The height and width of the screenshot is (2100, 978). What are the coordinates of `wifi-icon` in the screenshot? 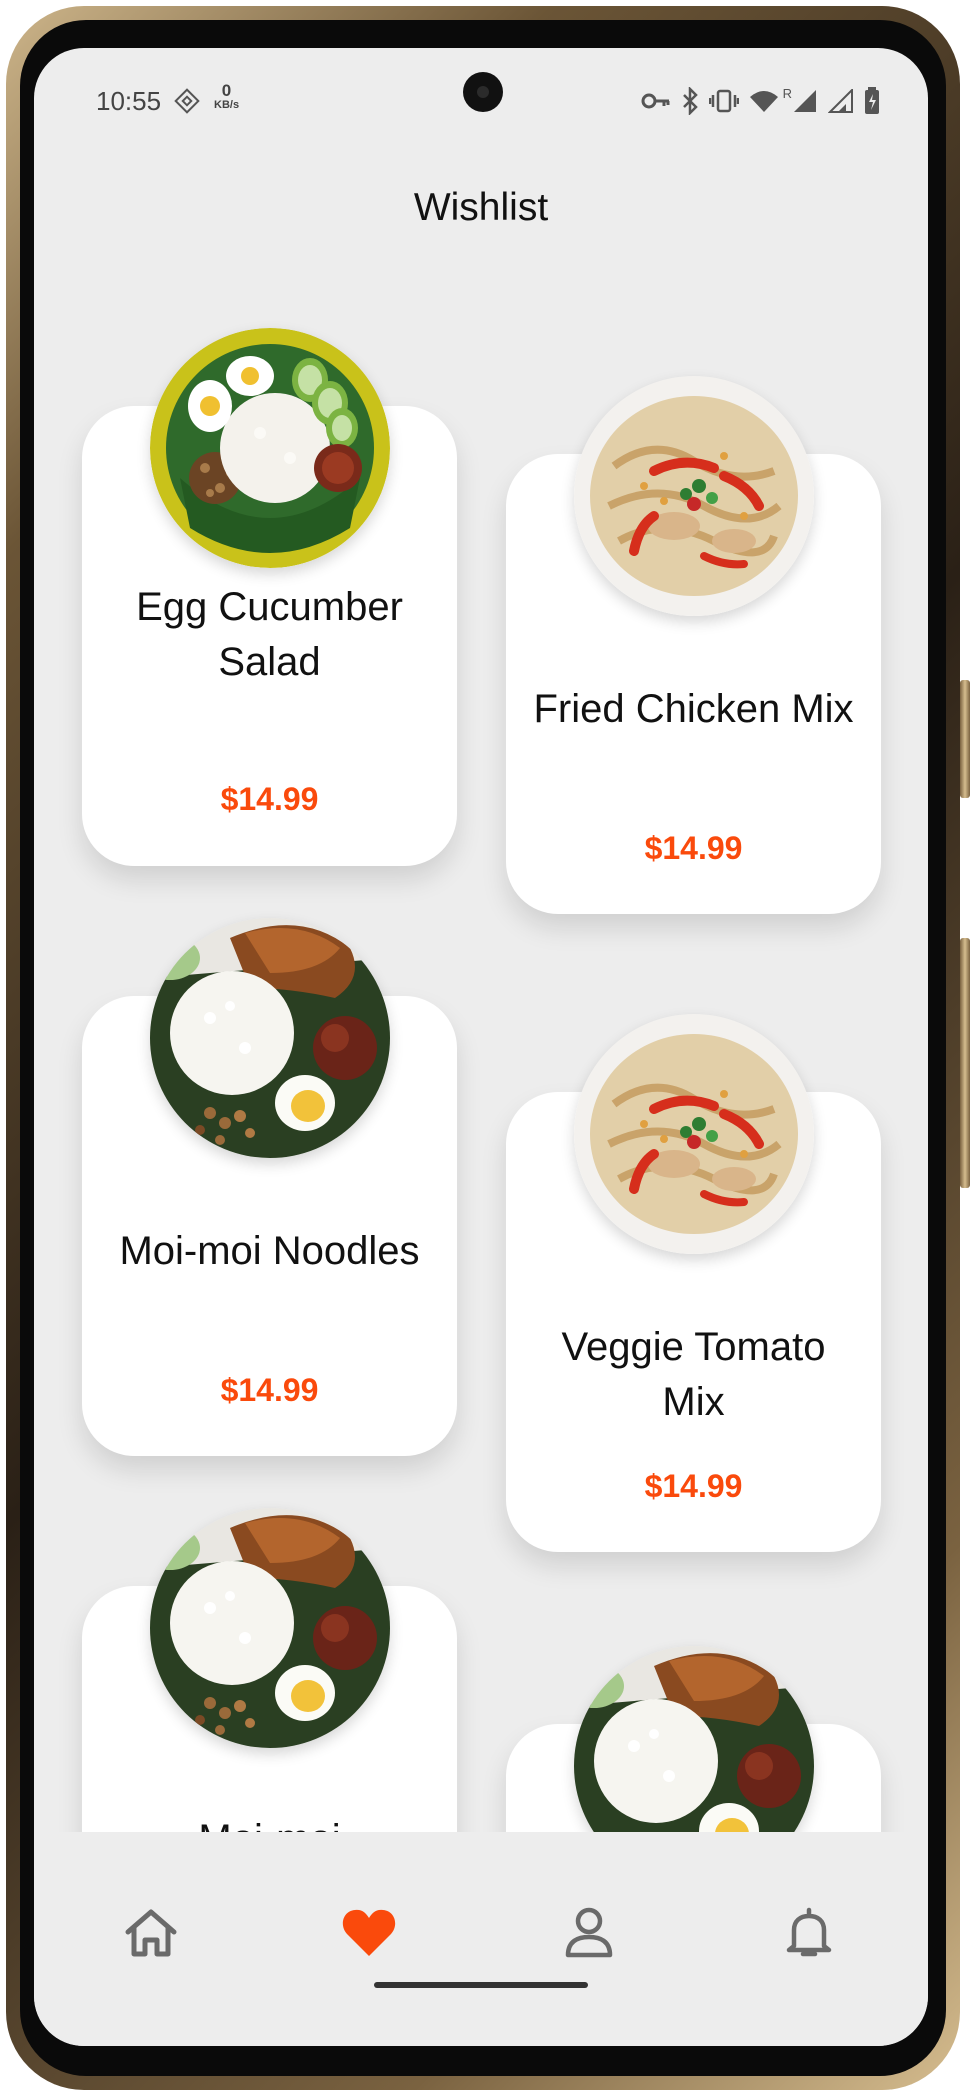 It's located at (763, 101).